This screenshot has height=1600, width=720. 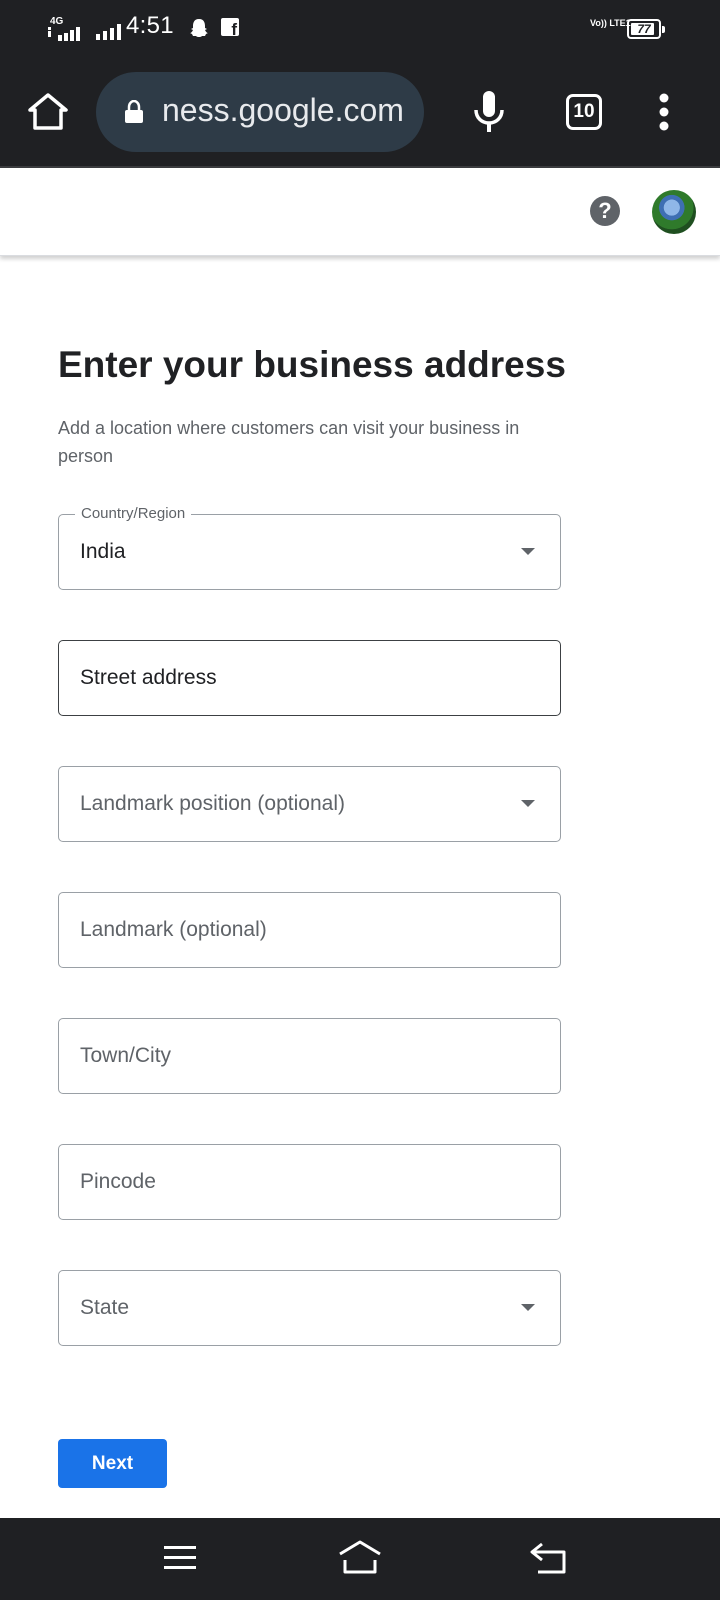 What do you see at coordinates (309, 1308) in the screenshot?
I see `state-select: State` at bounding box center [309, 1308].